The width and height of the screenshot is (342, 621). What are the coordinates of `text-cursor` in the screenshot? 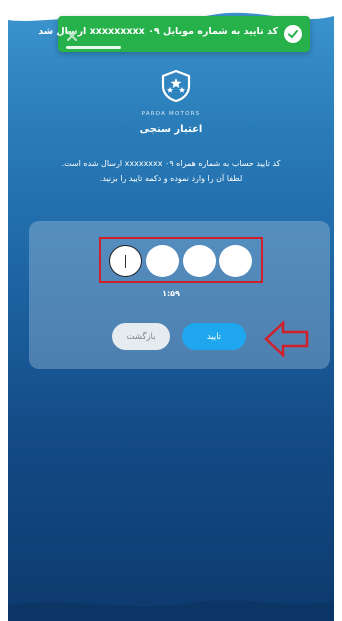 It's located at (125, 261).